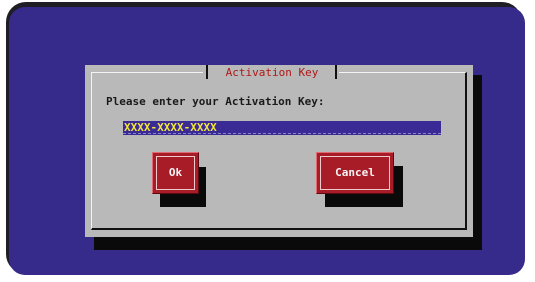 This screenshot has height=282, width=535. Describe the element at coordinates (207, 72) in the screenshot. I see `title-left-bracket` at that location.